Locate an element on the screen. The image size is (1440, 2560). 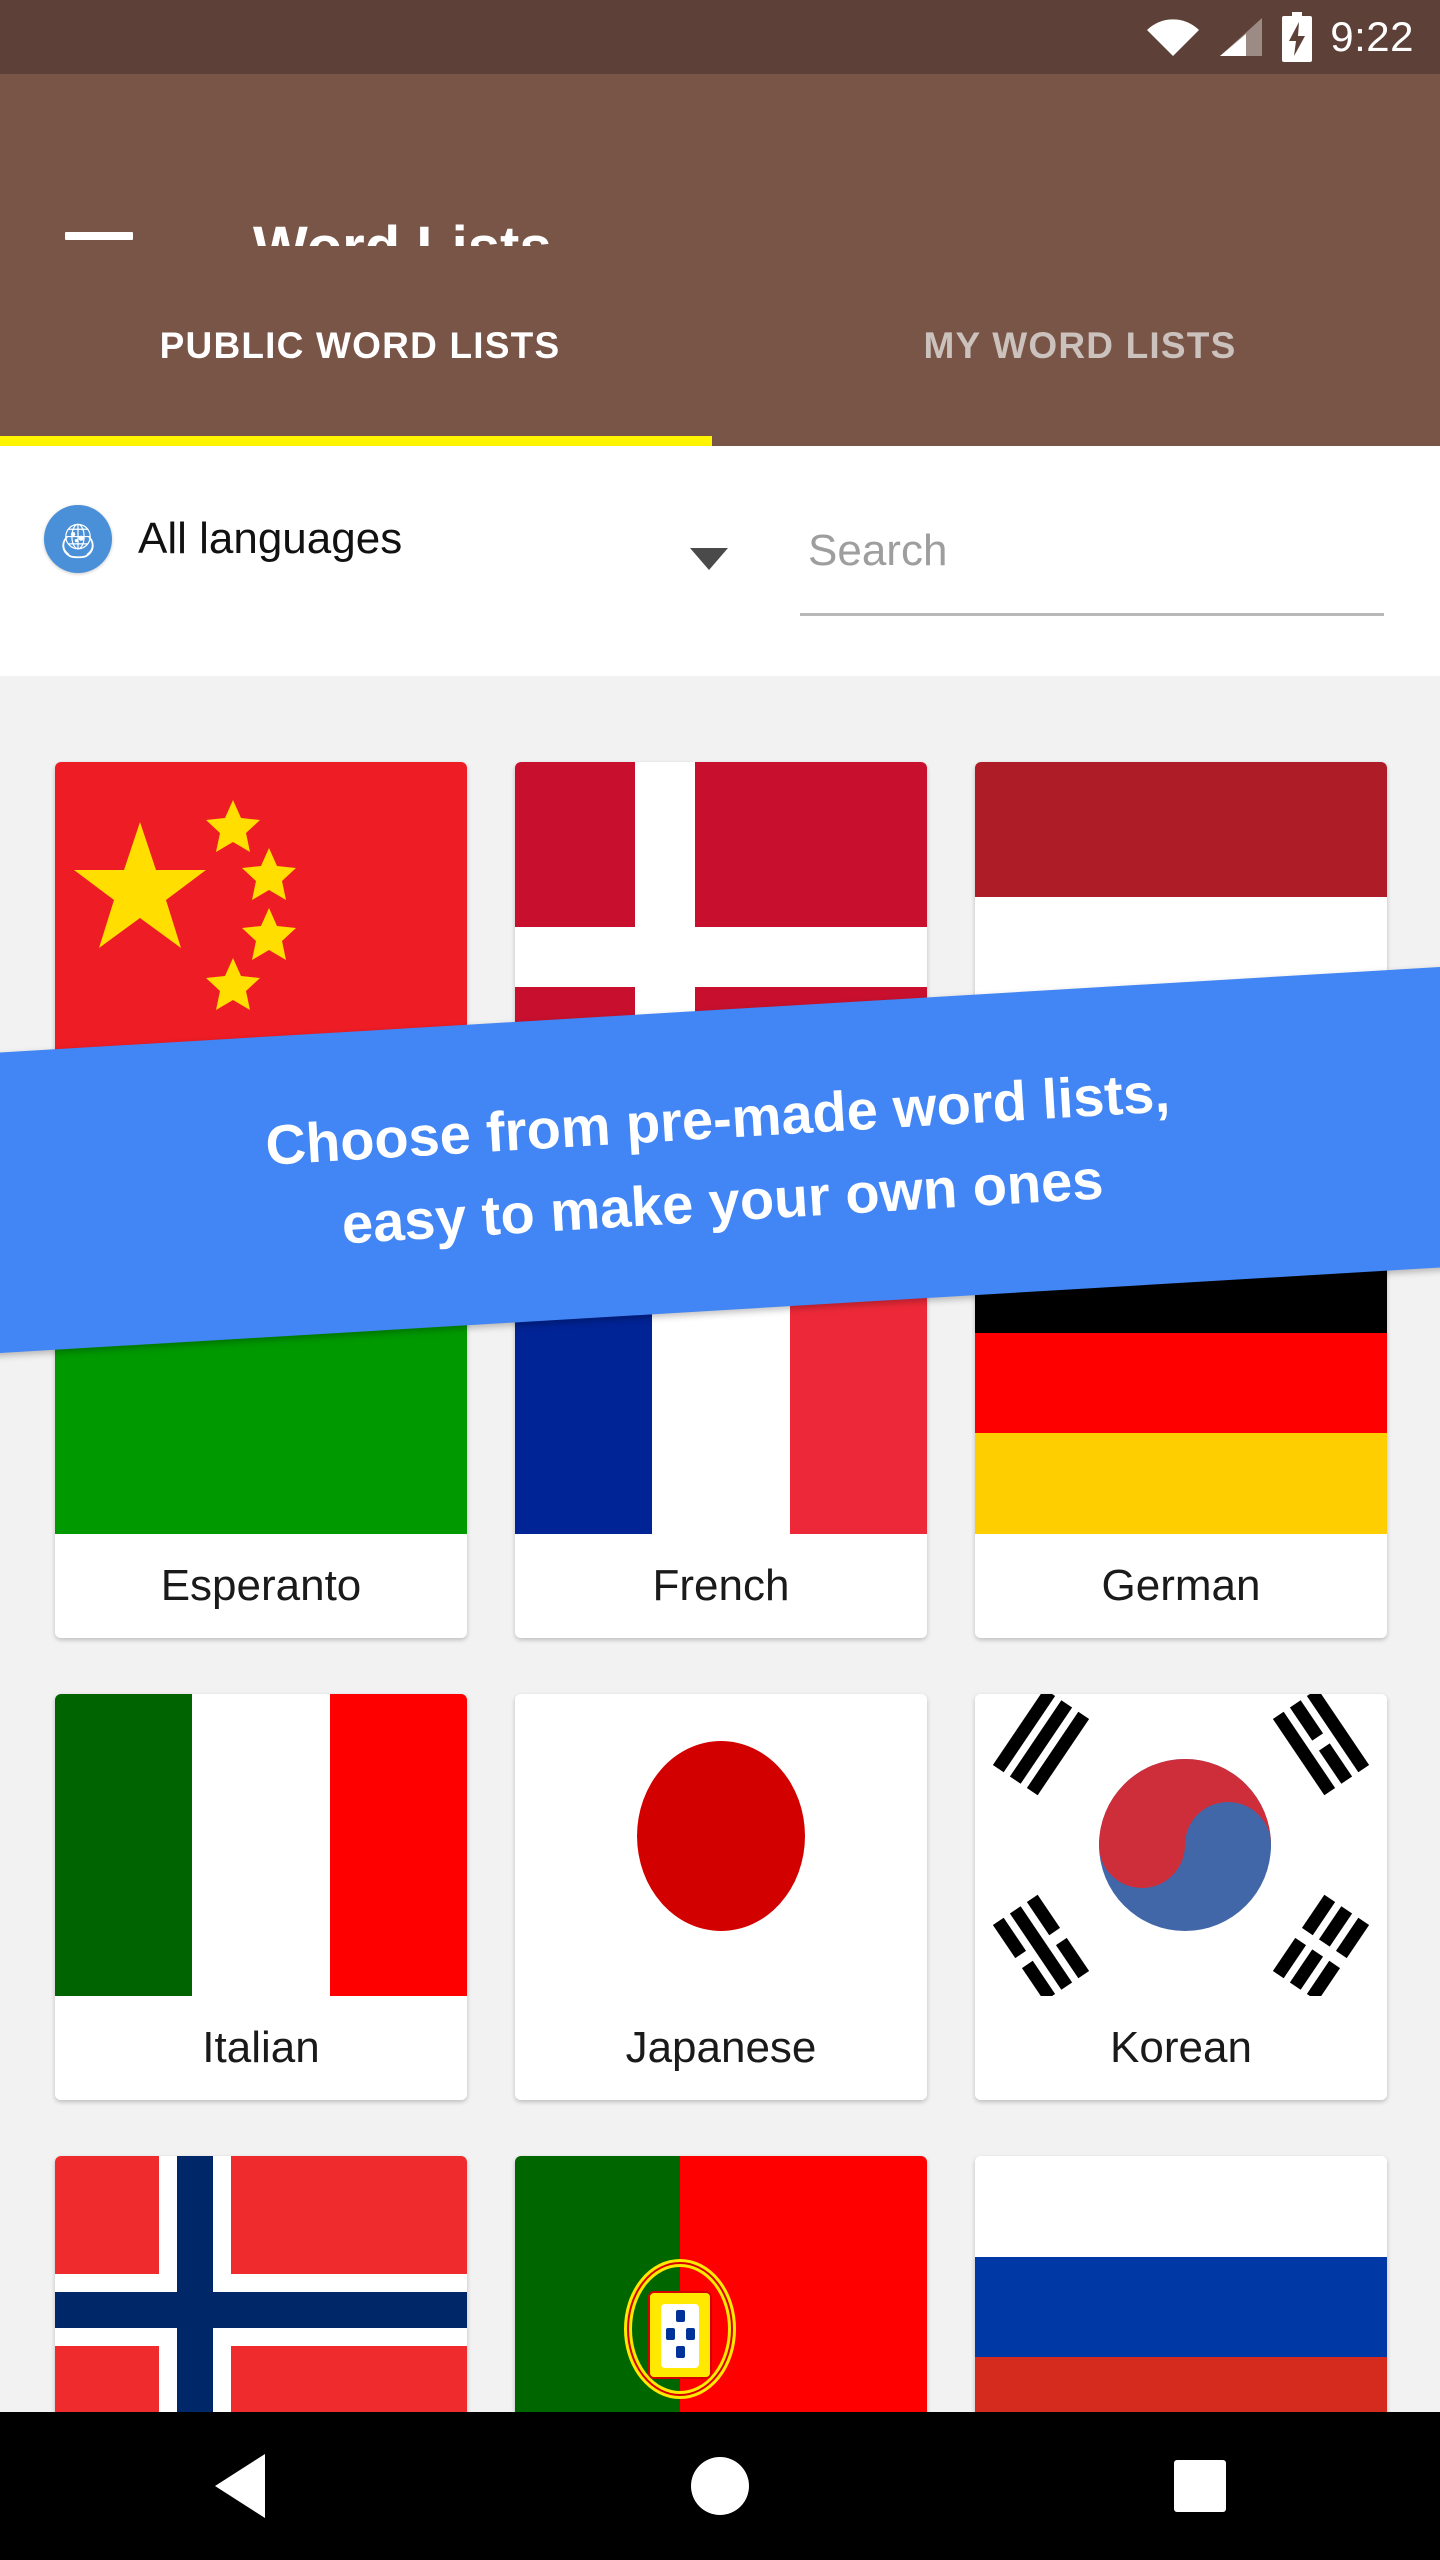
tab-my-word-lists: MY WORD LISTS is located at coordinates (1080, 346).